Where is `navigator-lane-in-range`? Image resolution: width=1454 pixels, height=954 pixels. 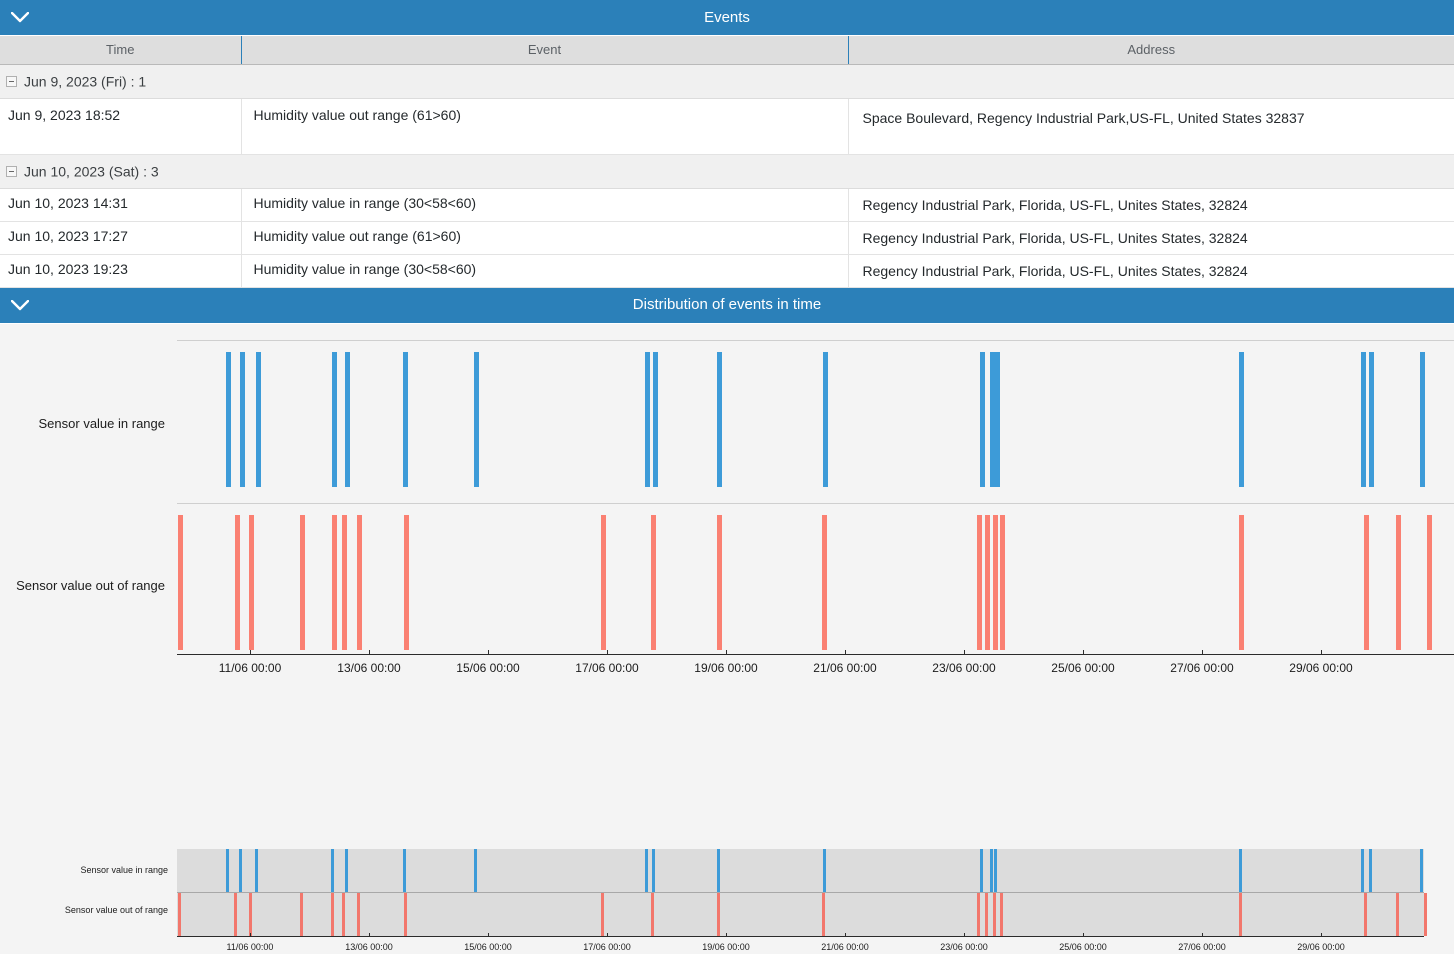
navigator-lane-in-range is located at coordinates (800, 870).